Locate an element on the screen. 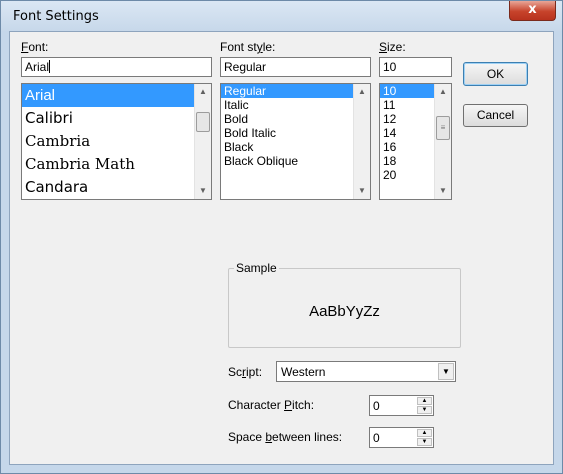  font-input: Arial is located at coordinates (116, 67).